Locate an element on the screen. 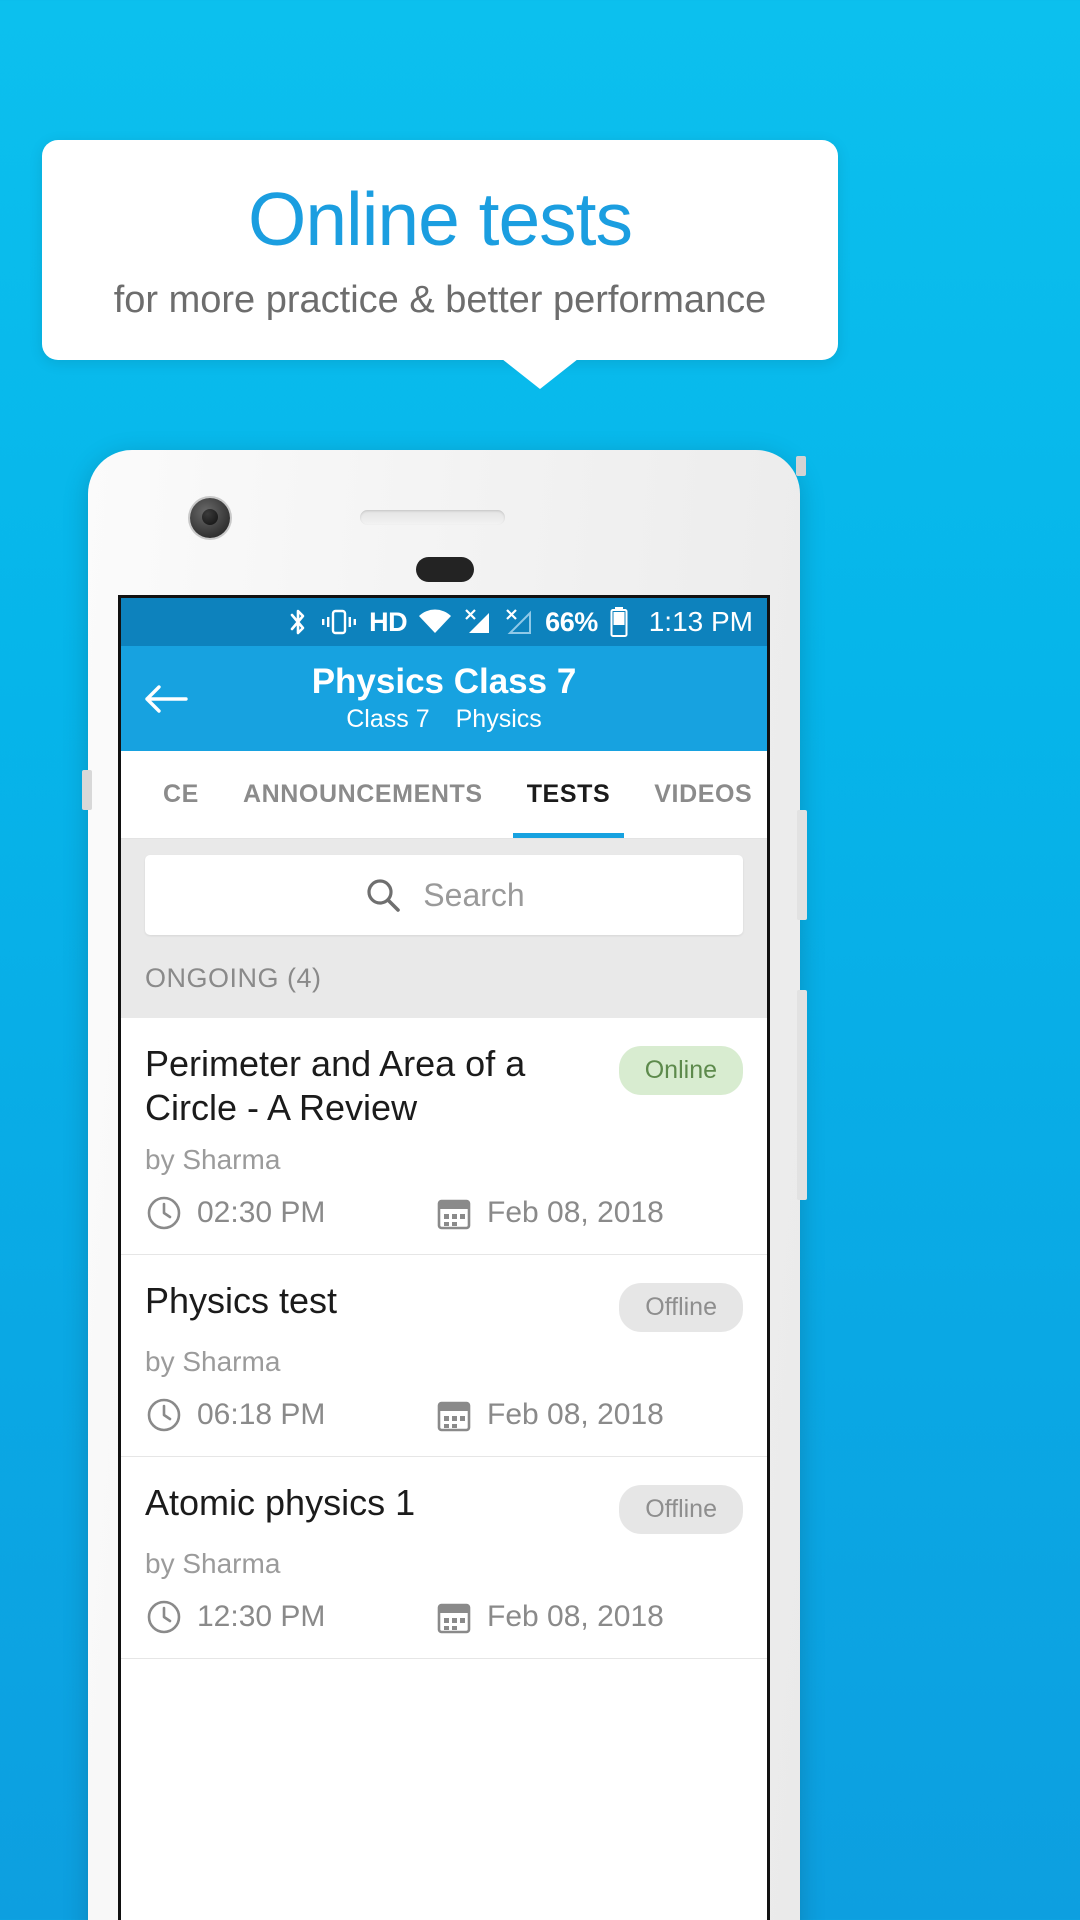 The width and height of the screenshot is (1080, 1920). test-title: Physics test is located at coordinates (241, 1300).